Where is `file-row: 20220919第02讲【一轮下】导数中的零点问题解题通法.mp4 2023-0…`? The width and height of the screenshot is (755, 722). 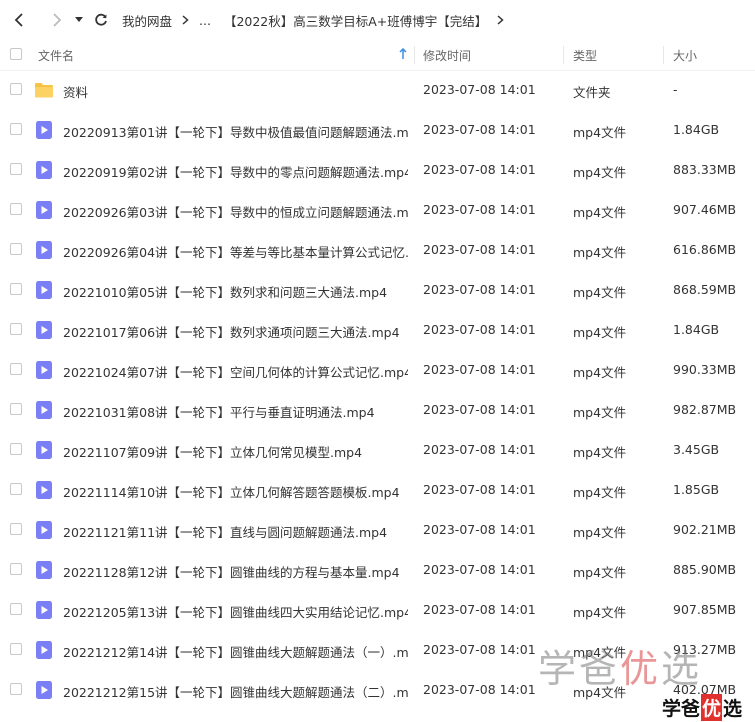 file-row: 20220919第02讲【一轮下】导数中的零点问题解题通法.mp4 2023-0… is located at coordinates (377, 170).